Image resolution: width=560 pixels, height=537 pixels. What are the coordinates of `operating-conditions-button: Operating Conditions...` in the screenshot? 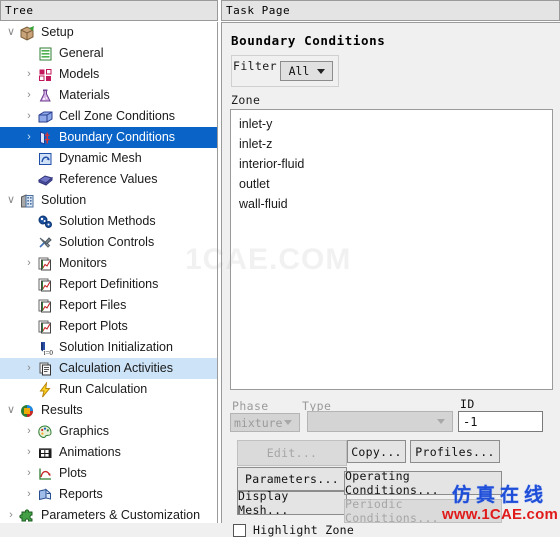 It's located at (423, 483).